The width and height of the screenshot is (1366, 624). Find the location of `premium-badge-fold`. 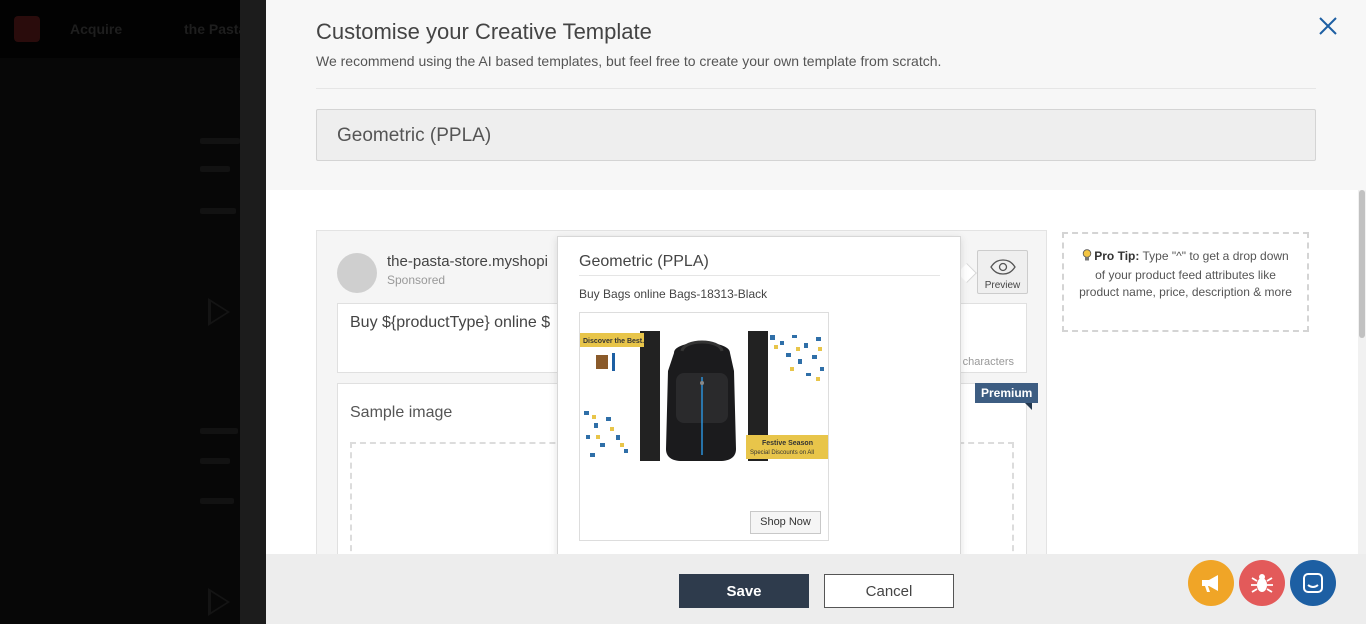

premium-badge-fold is located at coordinates (1028, 406).